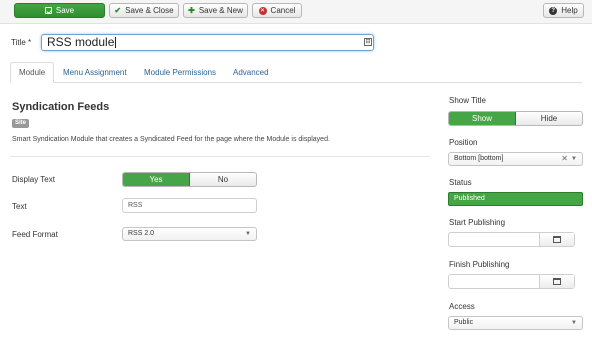 This screenshot has height=342, width=592. Describe the element at coordinates (21, 123) in the screenshot. I see `site-badge: Site` at that location.